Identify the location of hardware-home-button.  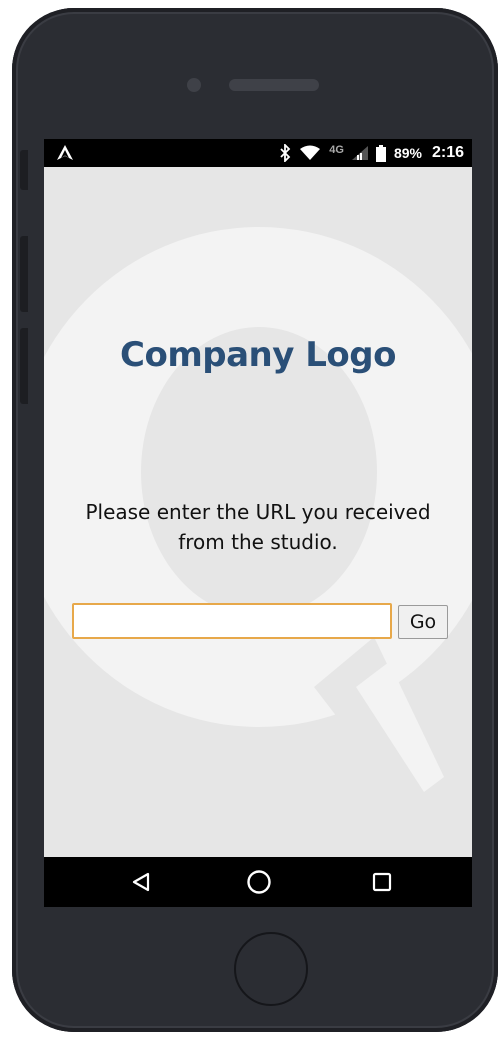
(271, 969).